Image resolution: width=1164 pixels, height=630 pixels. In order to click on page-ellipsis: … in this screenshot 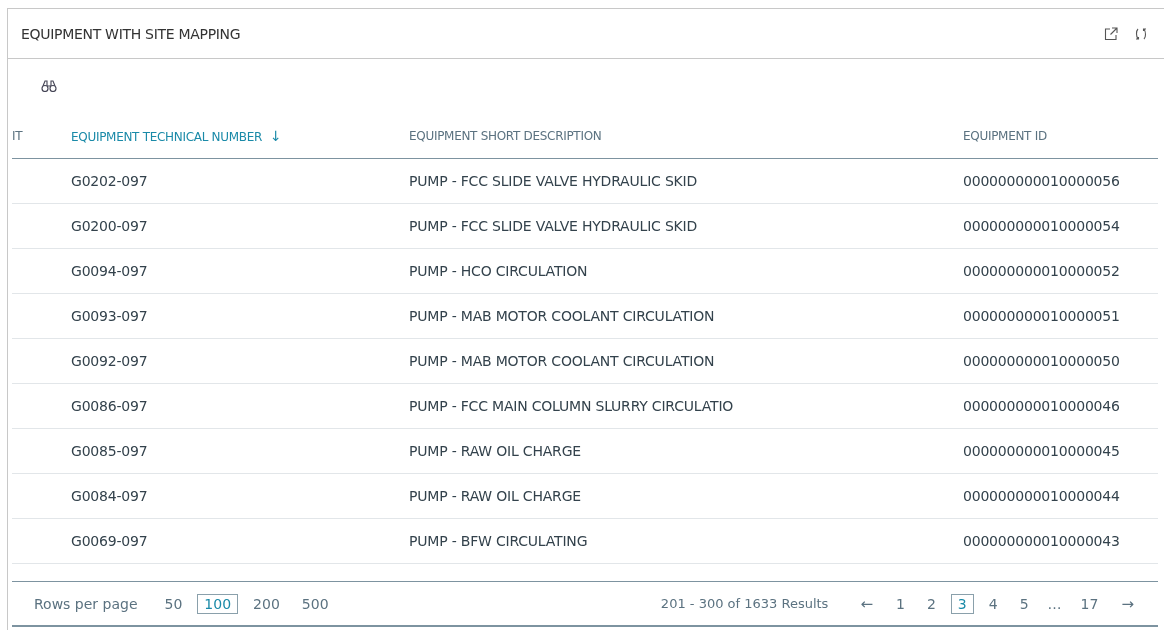, I will do `click(1054, 603)`.